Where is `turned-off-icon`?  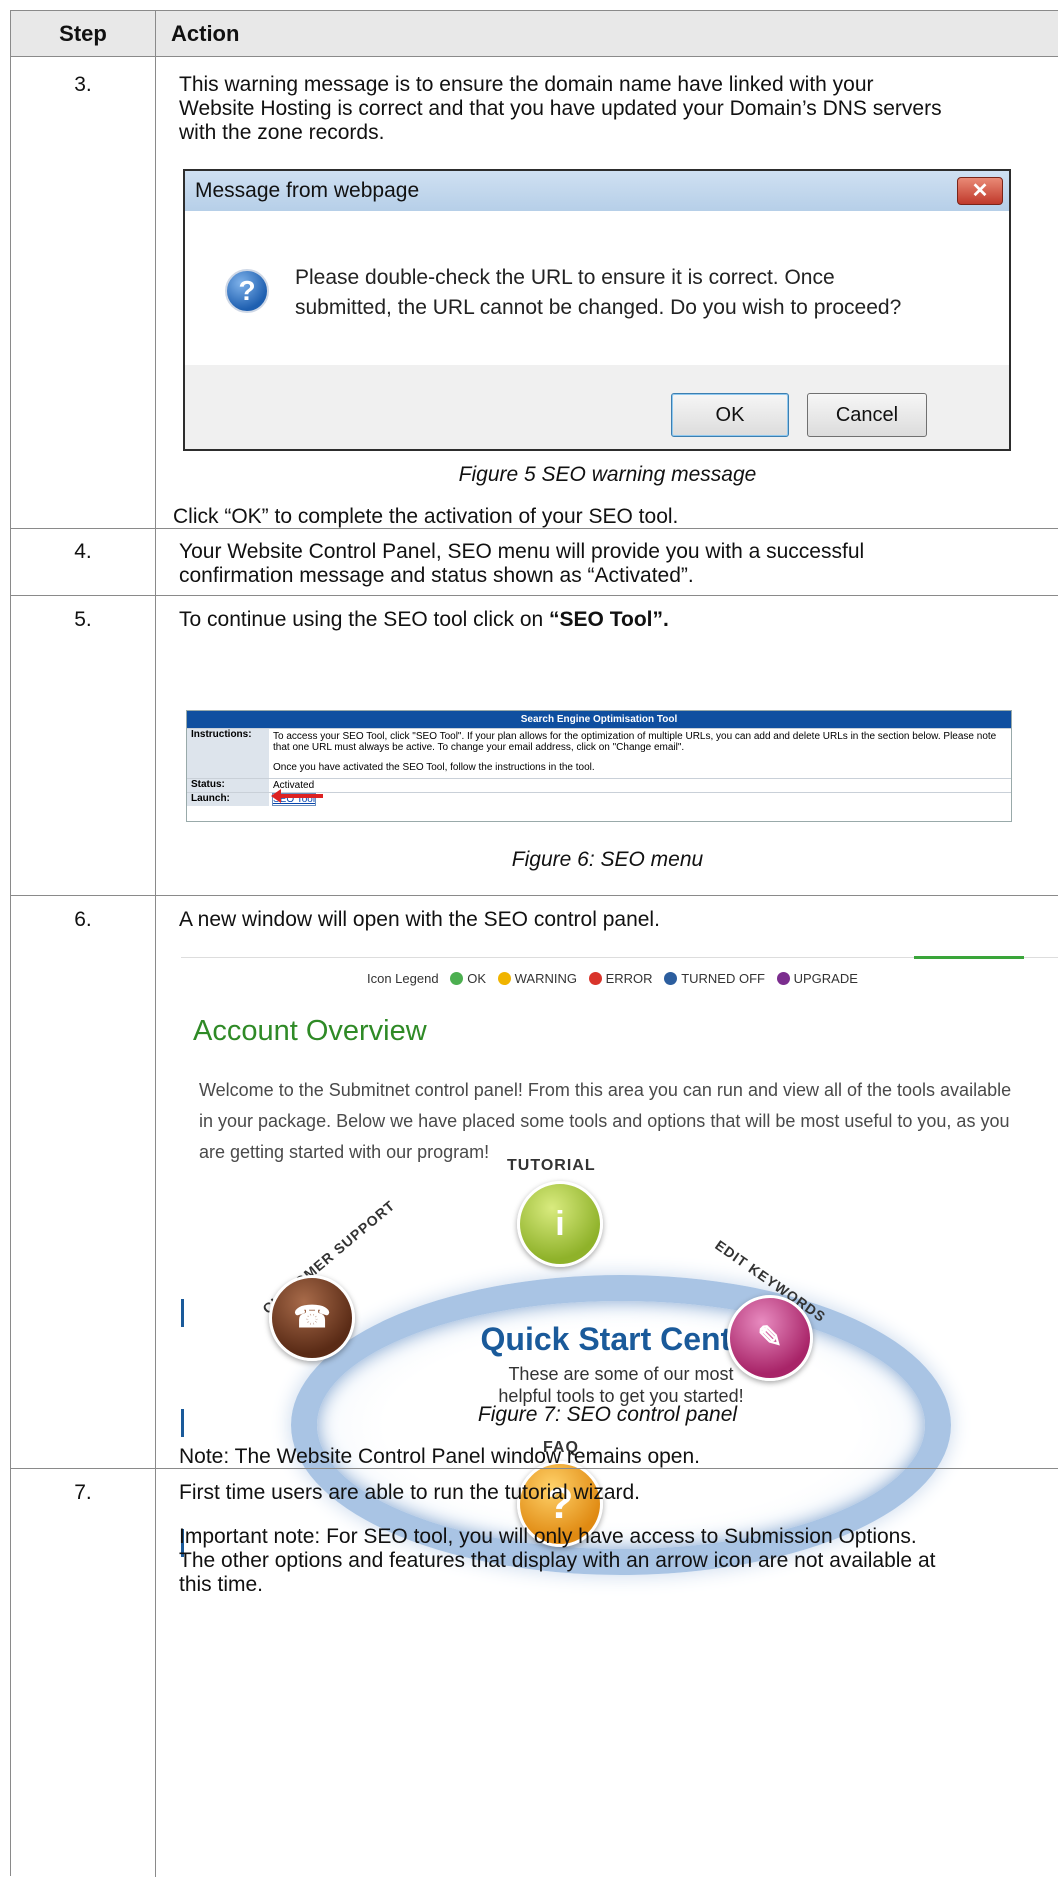 turned-off-icon is located at coordinates (671, 978).